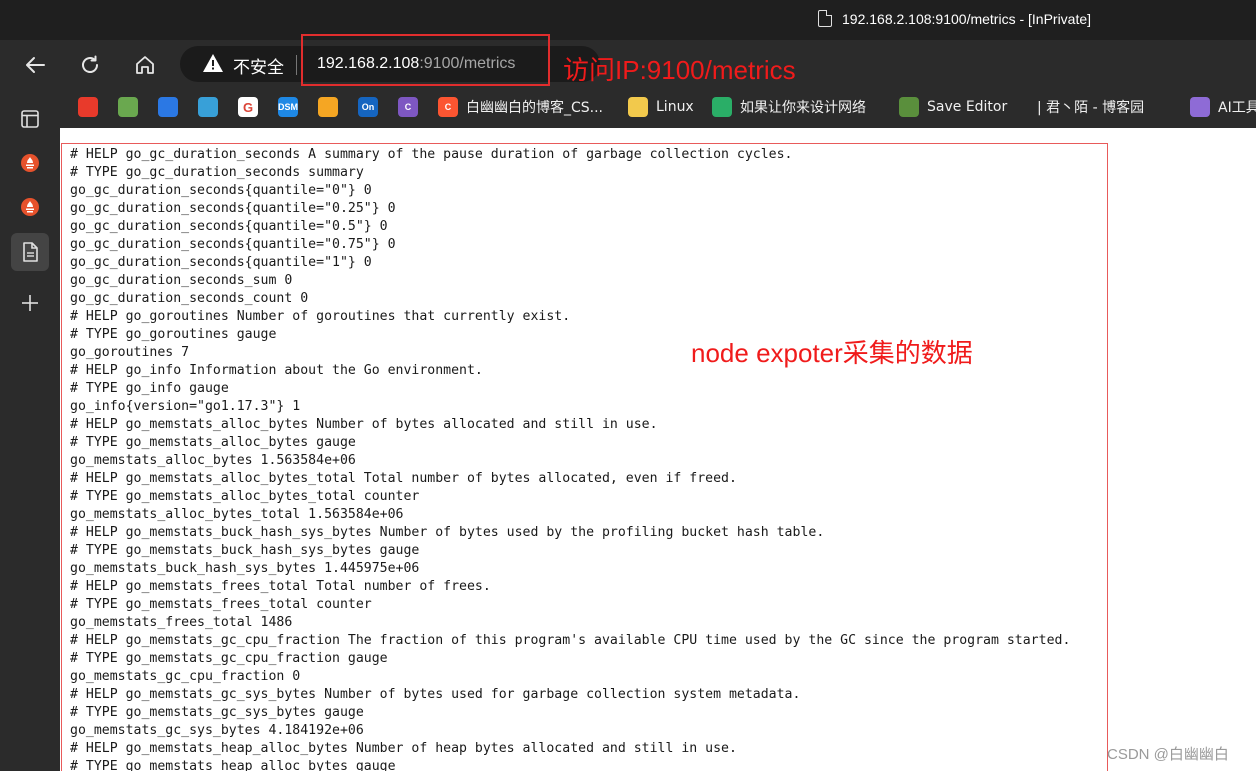 The width and height of the screenshot is (1256, 771). I want to click on g-icon: G, so click(248, 107).